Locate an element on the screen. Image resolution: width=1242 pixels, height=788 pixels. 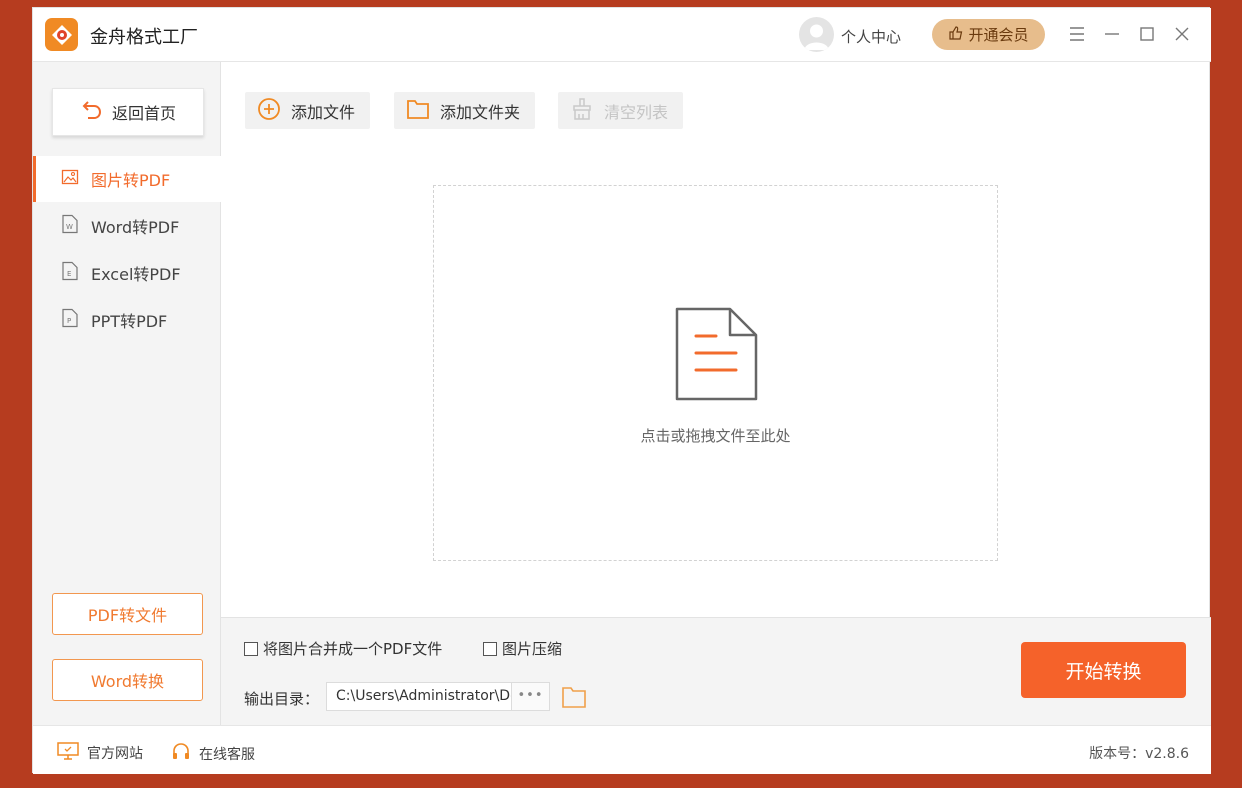
svg-text: E is located at coordinates (69, 274).